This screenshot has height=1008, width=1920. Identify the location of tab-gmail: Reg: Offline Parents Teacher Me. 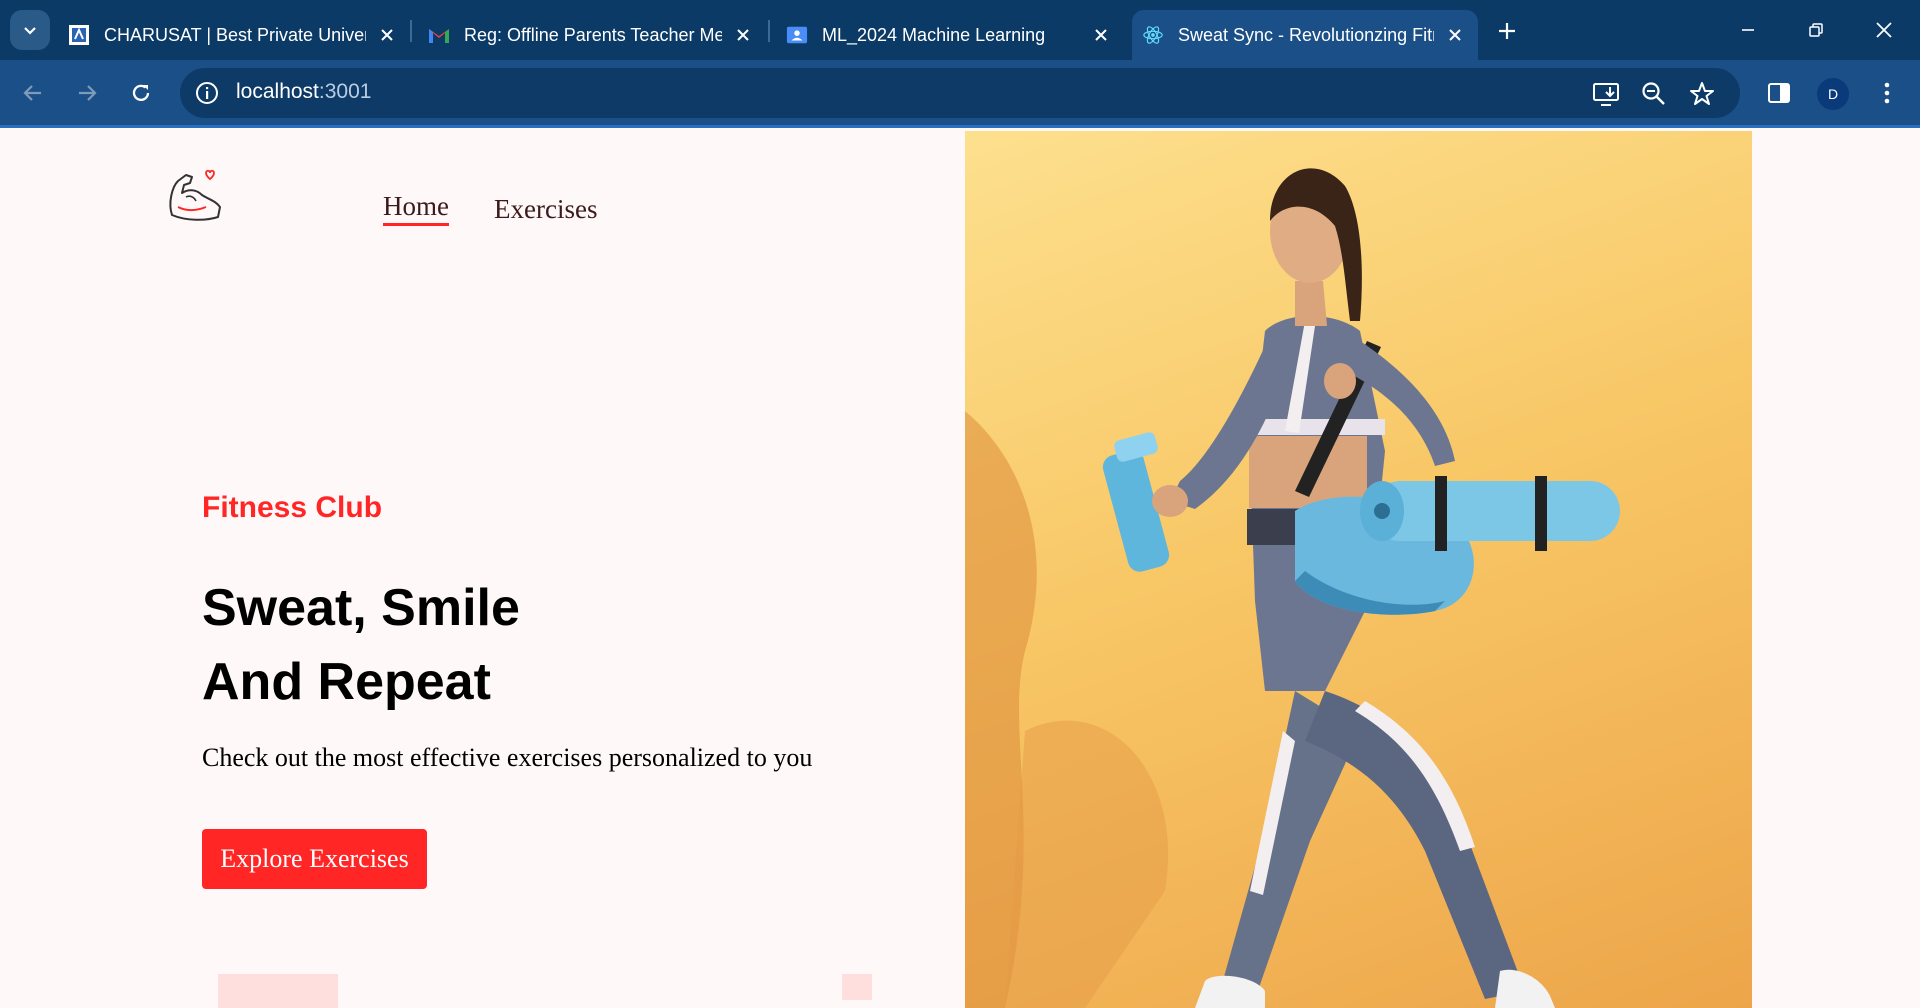
(591, 35).